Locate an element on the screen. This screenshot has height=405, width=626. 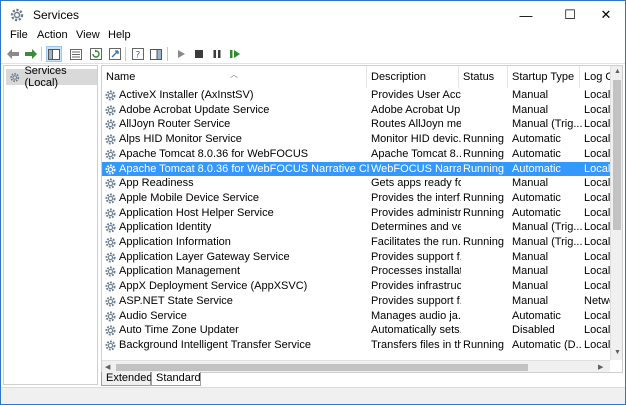
view-tabs: Extended Standard is located at coordinates (362, 379).